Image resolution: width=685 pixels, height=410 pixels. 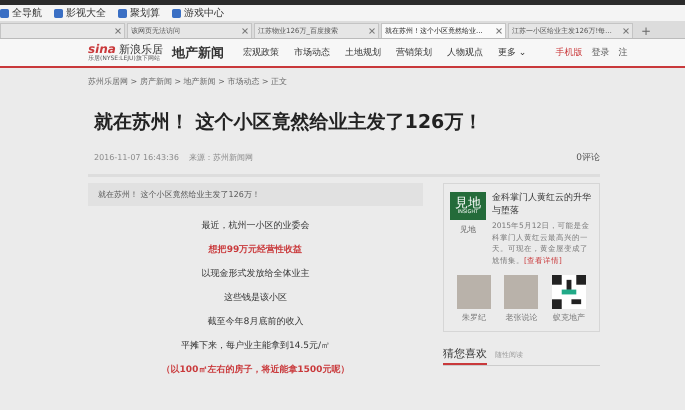 I want to click on thumb-caption: 朱罗纪, so click(x=474, y=317).